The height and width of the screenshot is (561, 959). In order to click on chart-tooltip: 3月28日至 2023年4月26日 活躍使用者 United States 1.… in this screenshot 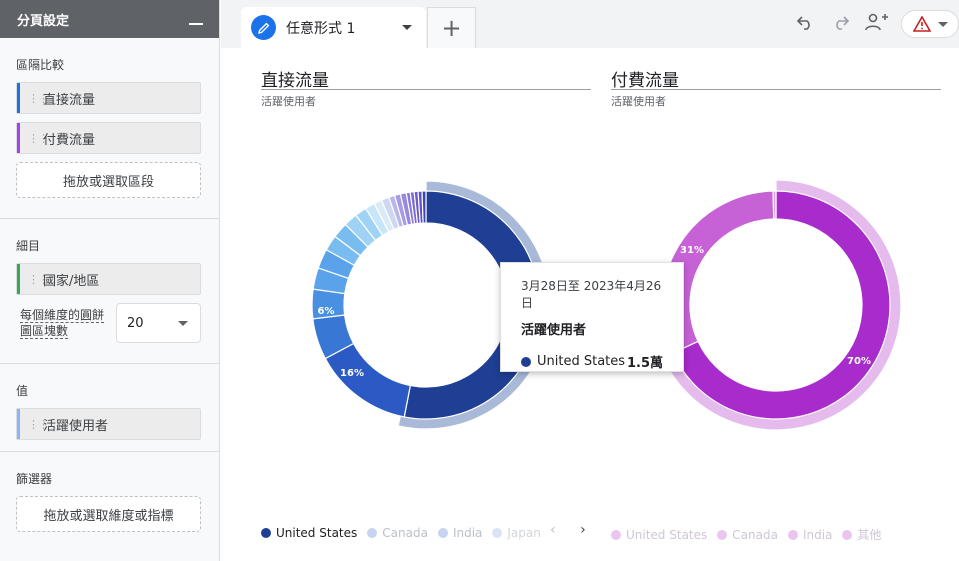, I will do `click(592, 317)`.